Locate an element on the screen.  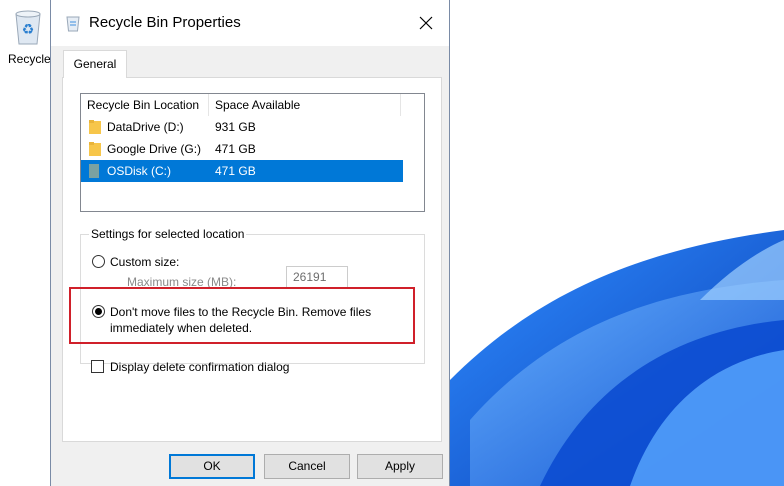
custom-size-label: Custom size: is located at coordinates (144, 262).